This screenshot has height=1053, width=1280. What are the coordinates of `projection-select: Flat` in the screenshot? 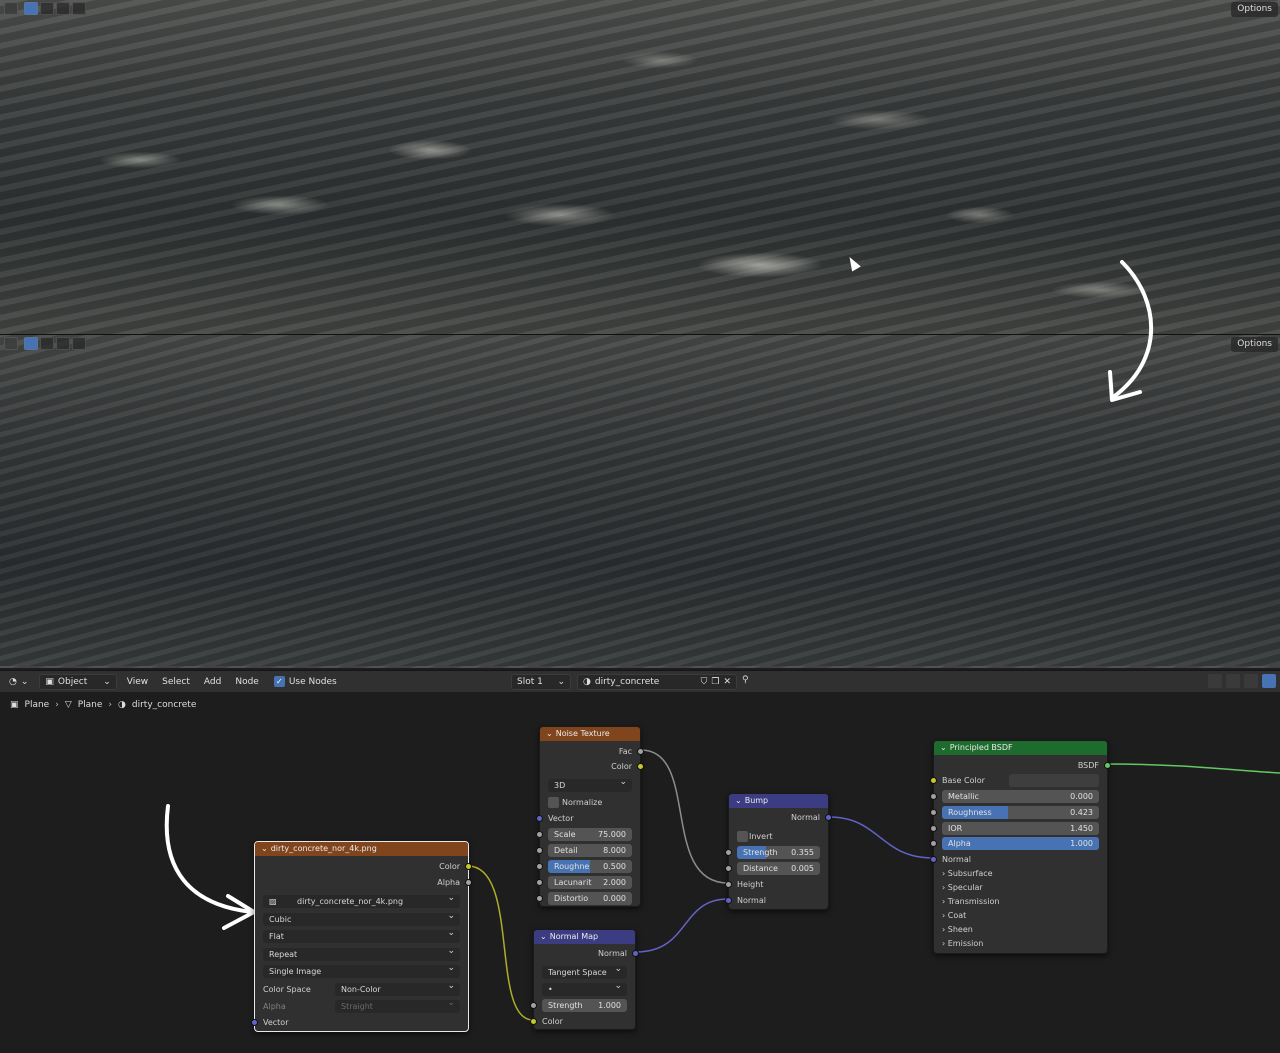 It's located at (361, 935).